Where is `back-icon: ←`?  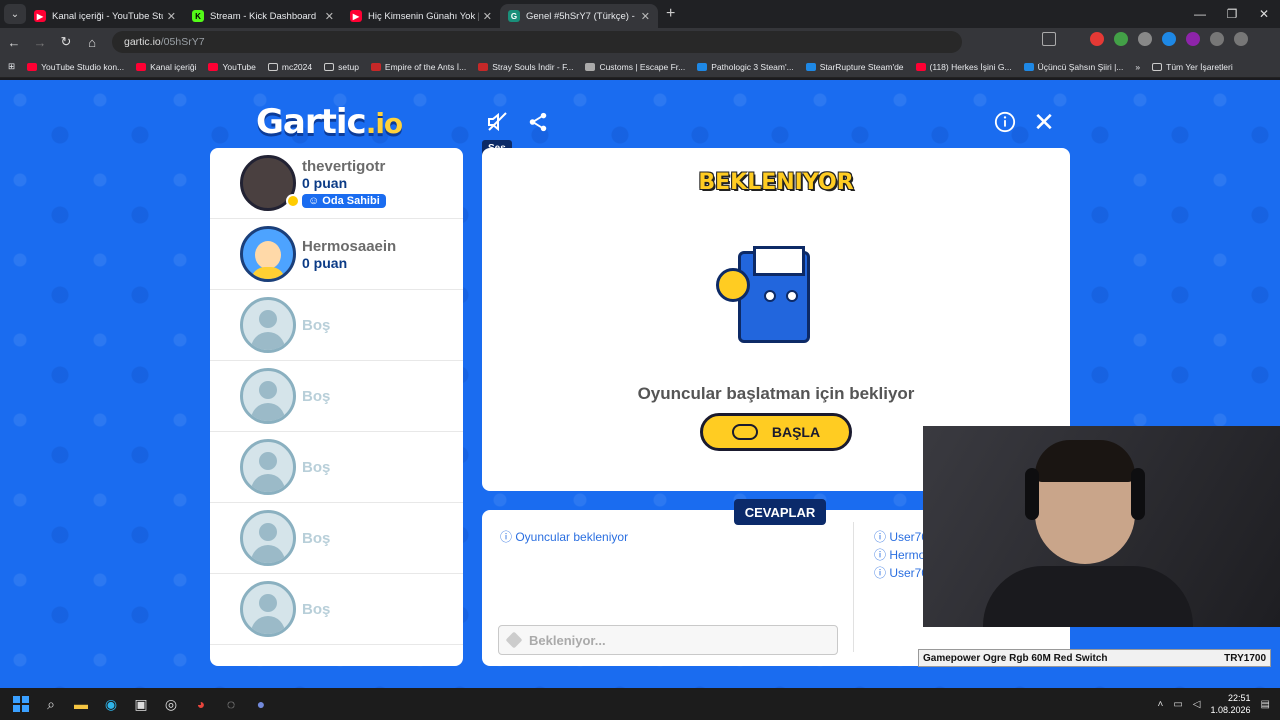
back-icon: ← is located at coordinates (14, 42).